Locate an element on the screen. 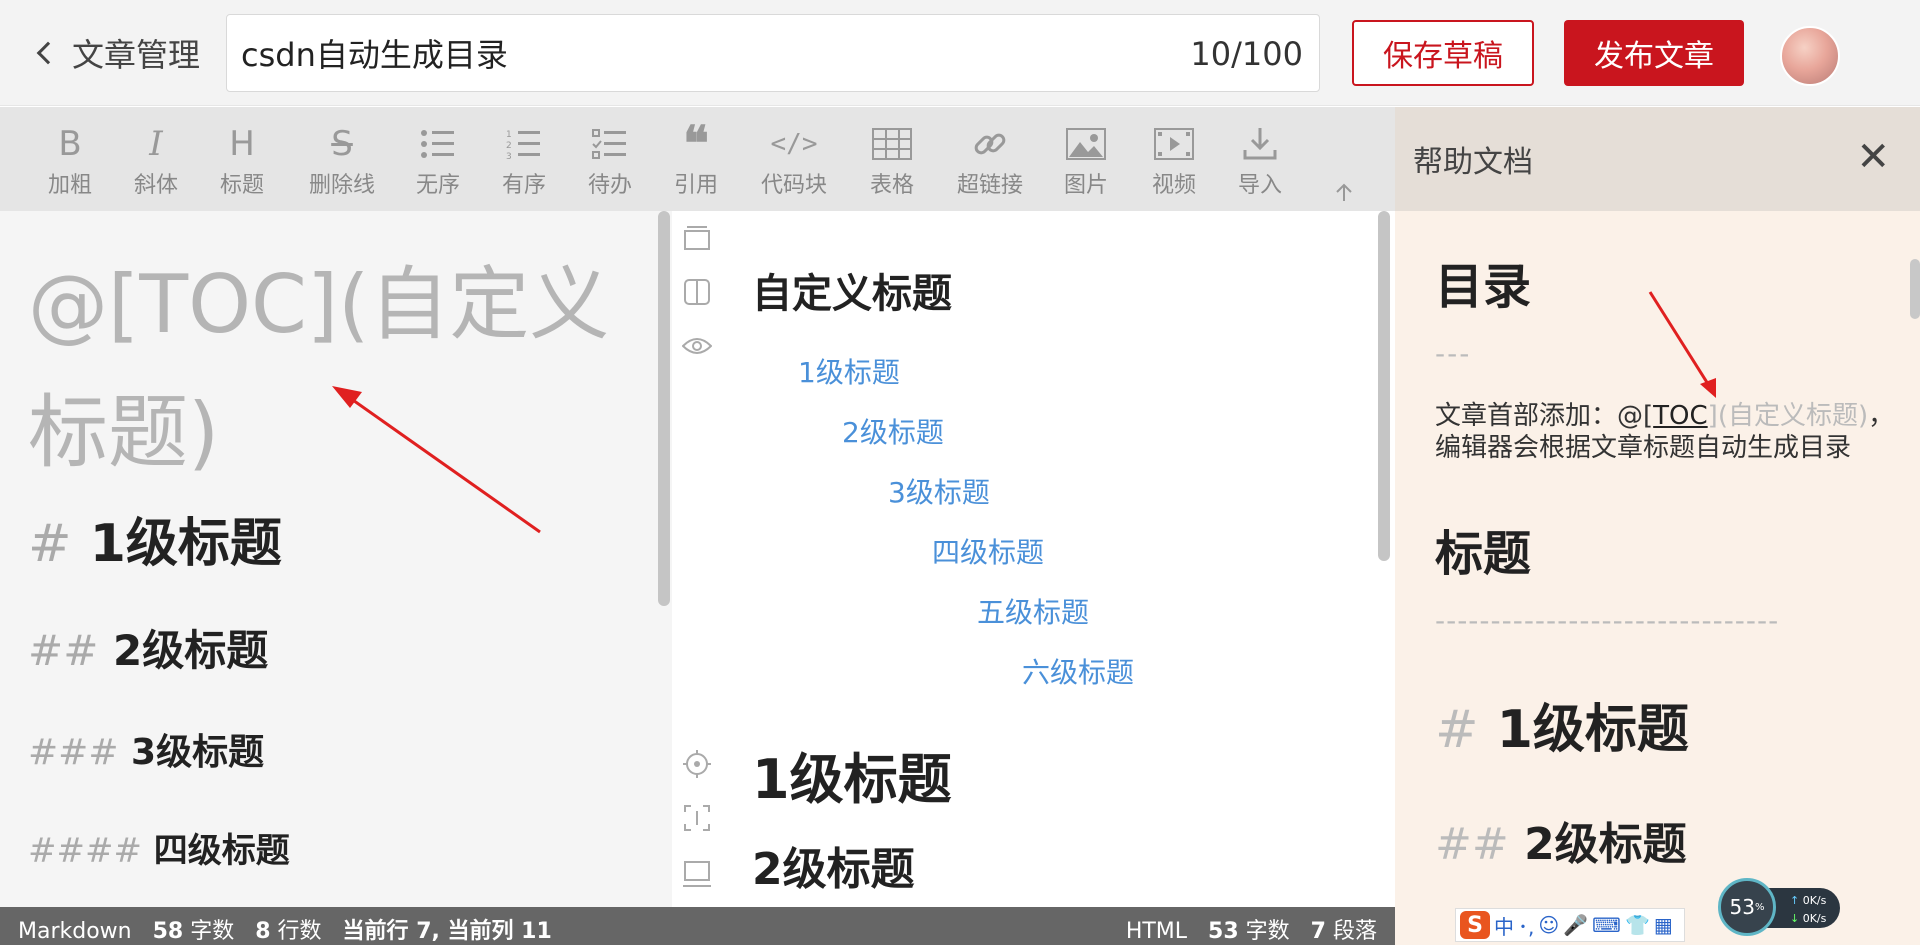 The width and height of the screenshot is (1920, 945). status-mode: Markdown is located at coordinates (75, 931).